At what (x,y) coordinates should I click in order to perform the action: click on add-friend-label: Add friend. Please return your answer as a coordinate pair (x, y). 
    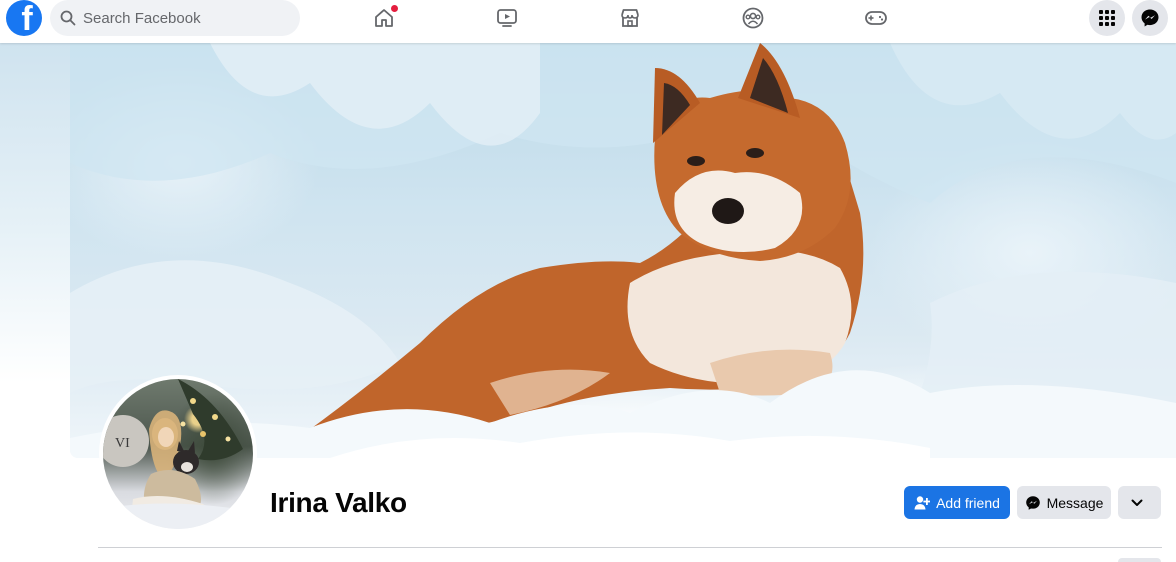
    Looking at the image, I should click on (968, 502).